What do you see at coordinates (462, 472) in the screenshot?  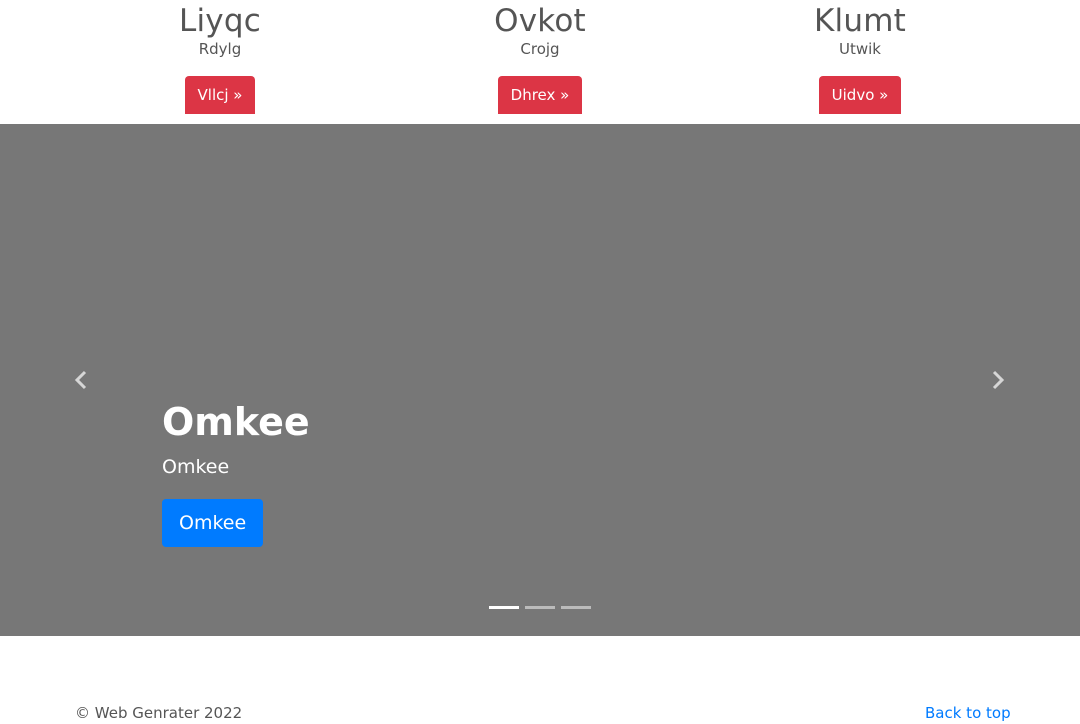 I see `carousel-caption: Omkee Omkee Omkee` at bounding box center [462, 472].